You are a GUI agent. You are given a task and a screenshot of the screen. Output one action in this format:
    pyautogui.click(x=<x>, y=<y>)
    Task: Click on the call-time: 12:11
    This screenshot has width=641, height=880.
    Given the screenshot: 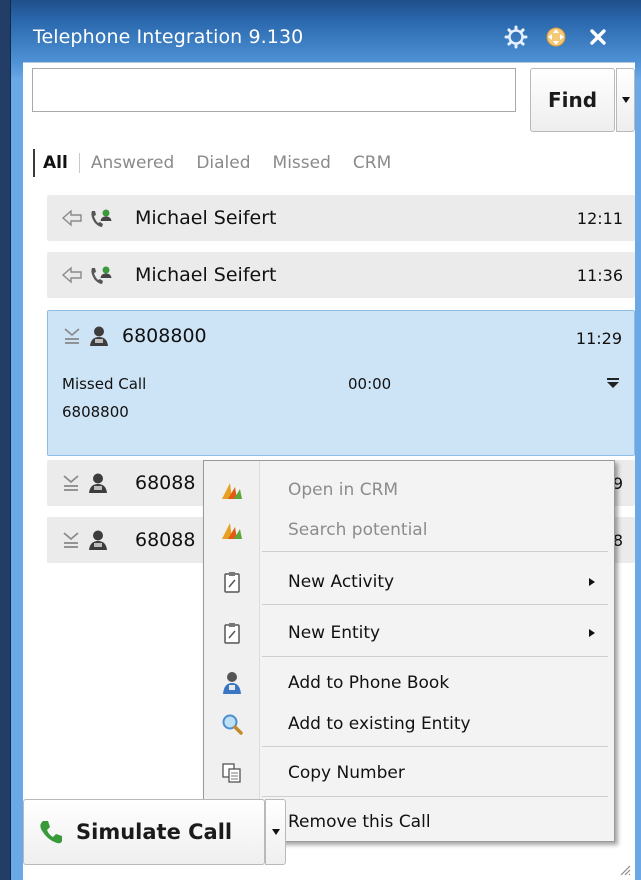 What is the action you would take?
    pyautogui.click(x=599, y=218)
    